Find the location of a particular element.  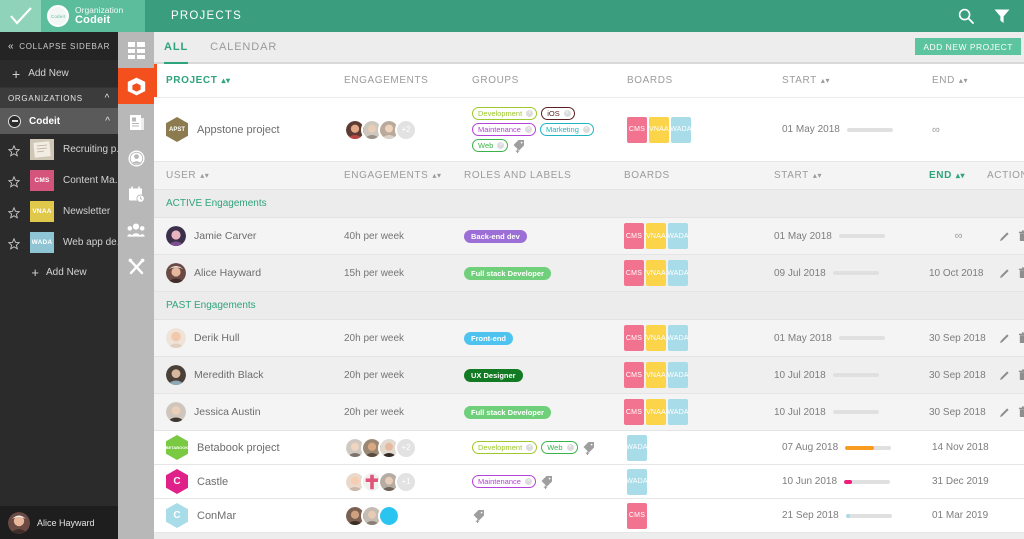

group-tag: Development × is located at coordinates (505, 447).